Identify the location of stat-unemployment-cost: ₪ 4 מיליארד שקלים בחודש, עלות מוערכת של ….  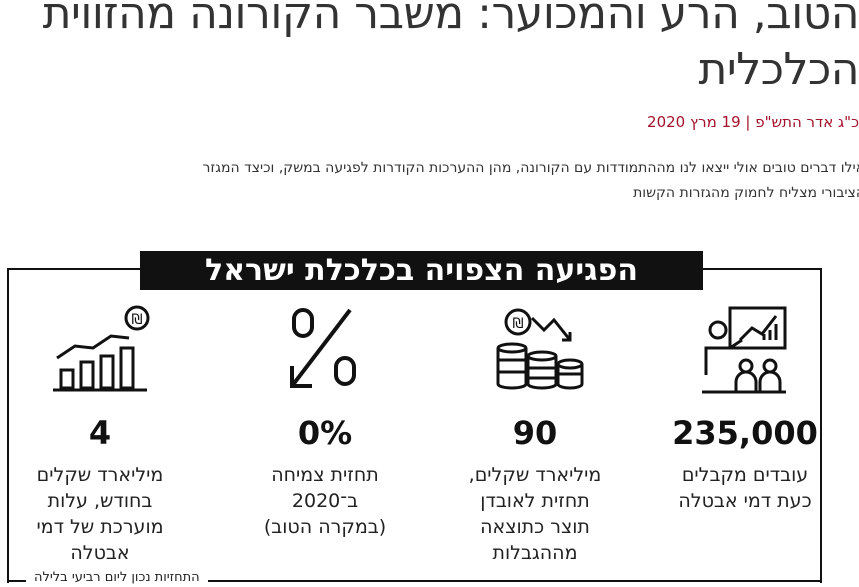
(100, 433).